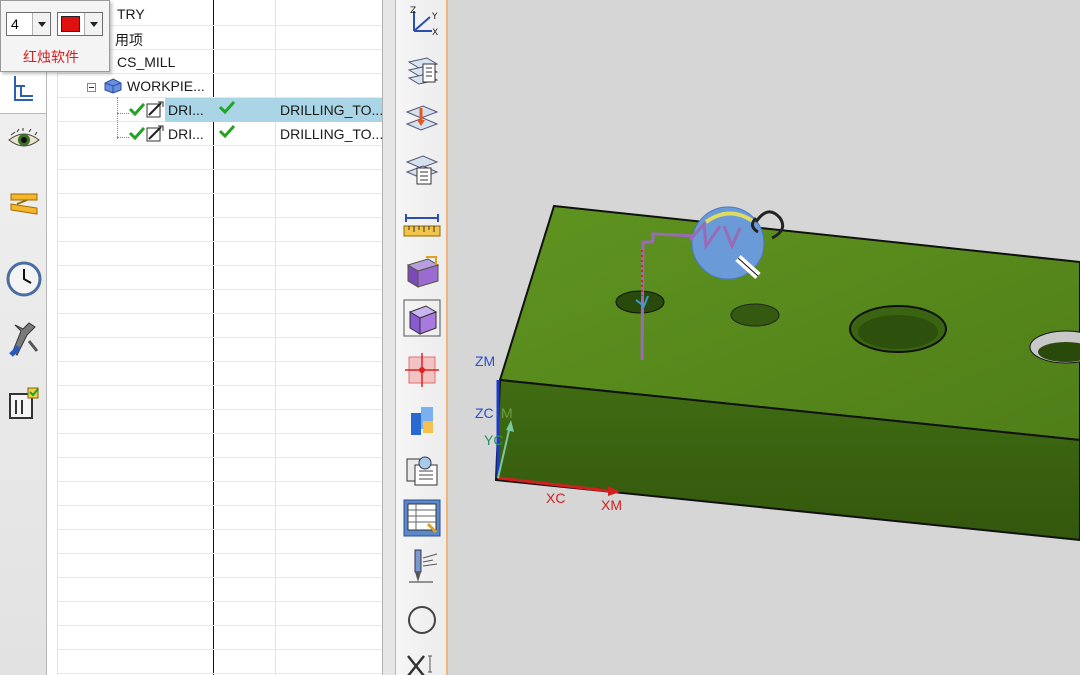 The image size is (1080, 675). What do you see at coordinates (435, 33) in the screenshot?
I see `svg-text: X` at bounding box center [435, 33].